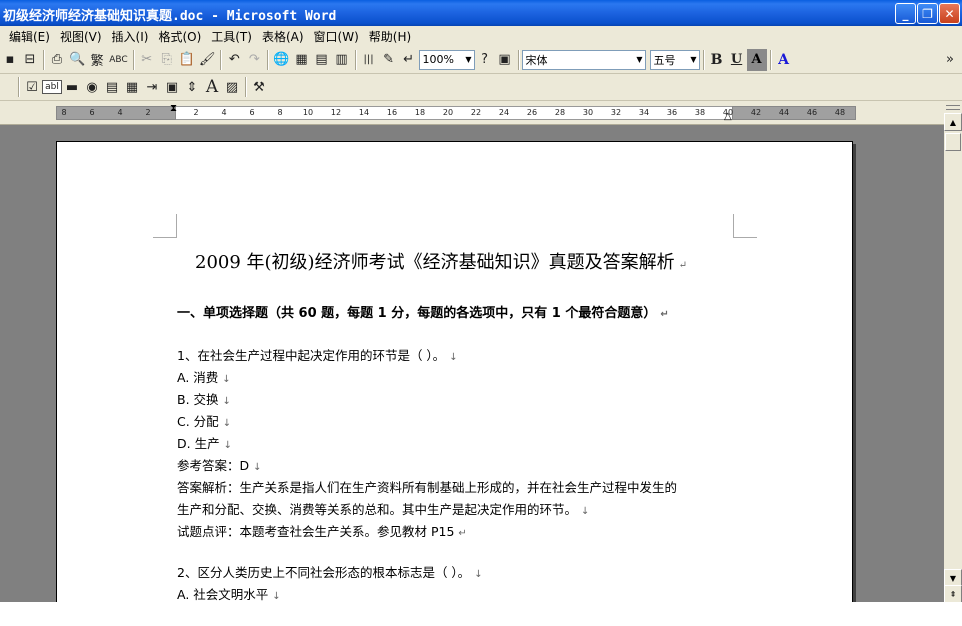 The width and height of the screenshot is (962, 626). What do you see at coordinates (147, 60) in the screenshot?
I see `cut-icon: ✂` at bounding box center [147, 60].